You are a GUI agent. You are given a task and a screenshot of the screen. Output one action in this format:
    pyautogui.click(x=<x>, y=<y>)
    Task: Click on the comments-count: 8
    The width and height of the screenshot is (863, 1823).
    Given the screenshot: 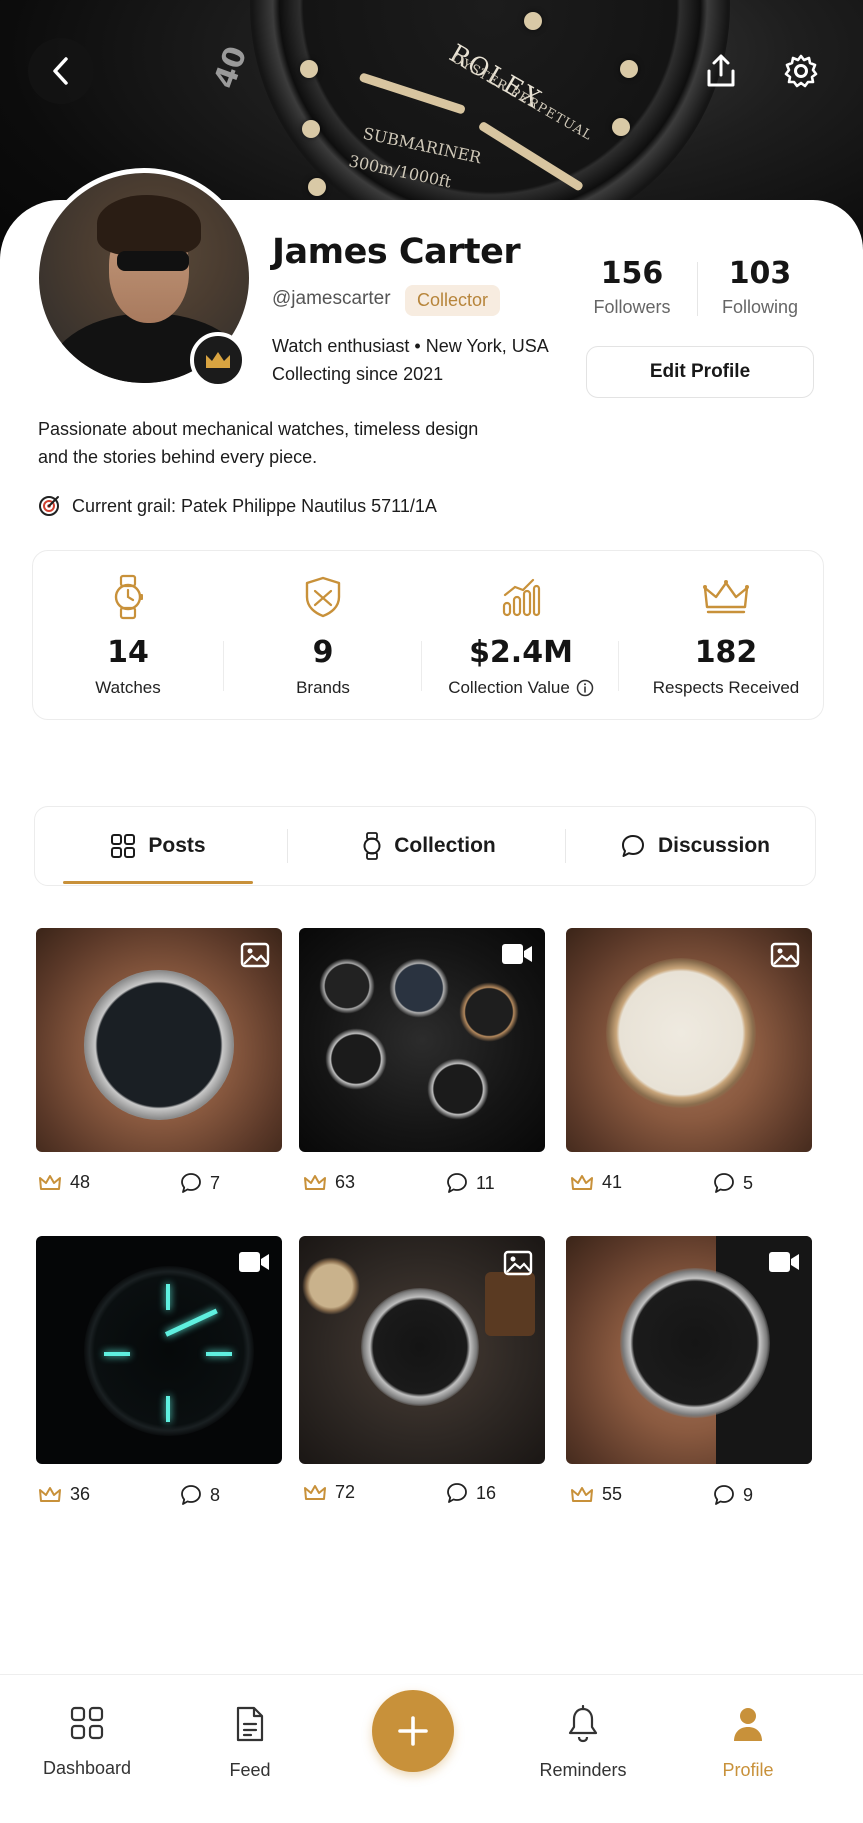 What is the action you would take?
    pyautogui.click(x=215, y=1494)
    